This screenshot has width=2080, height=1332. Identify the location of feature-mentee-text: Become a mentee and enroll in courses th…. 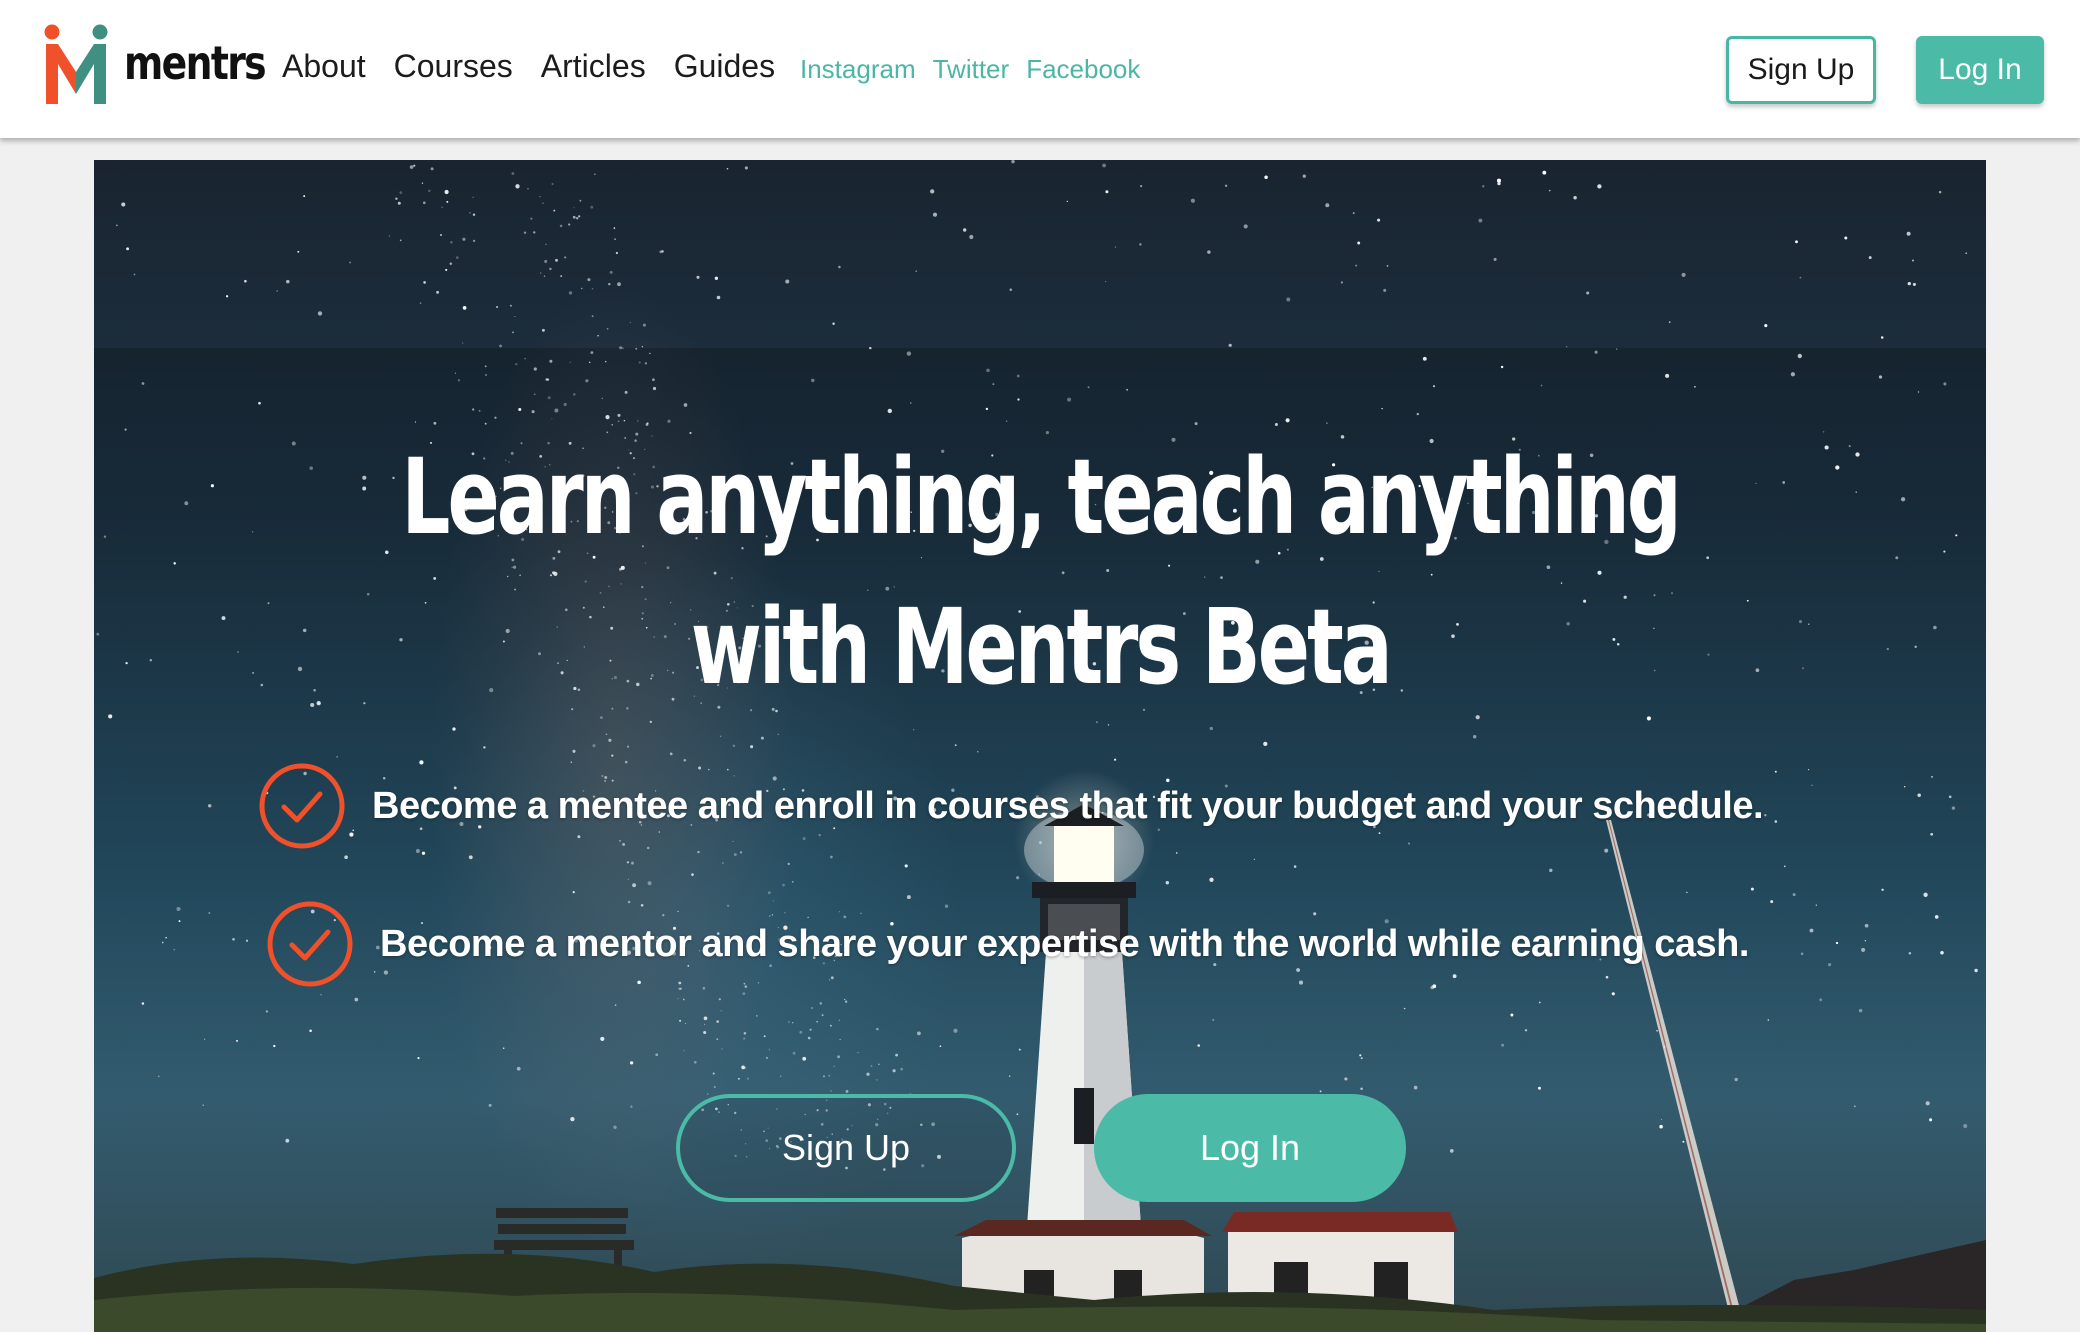
(1068, 805).